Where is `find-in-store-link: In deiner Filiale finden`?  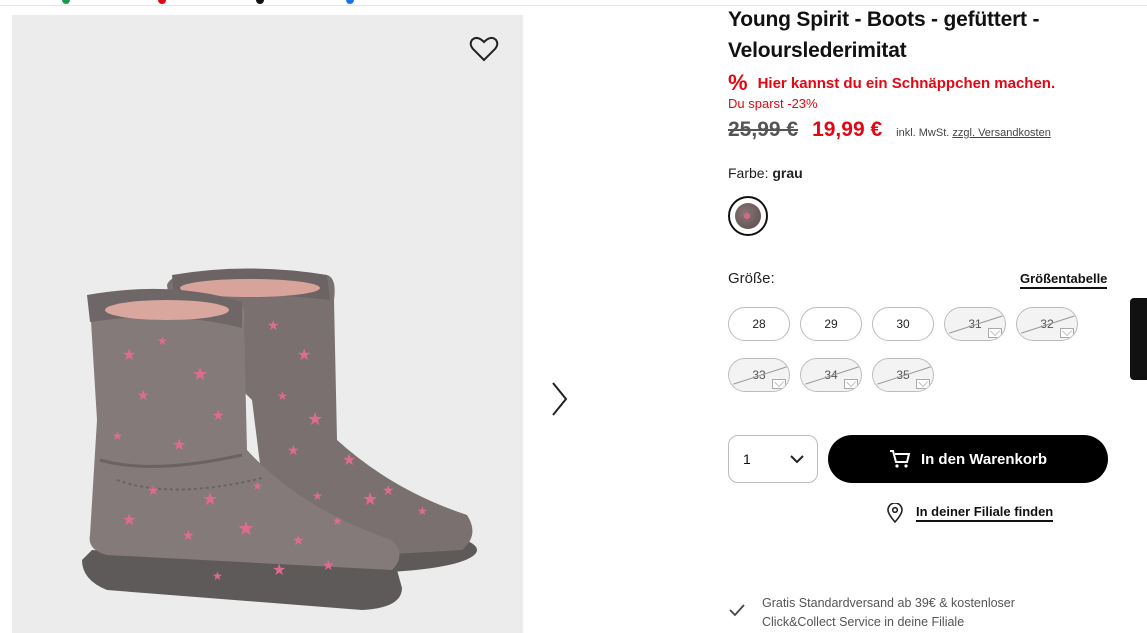
find-in-store-link: In deiner Filiale finden is located at coordinates (970, 513).